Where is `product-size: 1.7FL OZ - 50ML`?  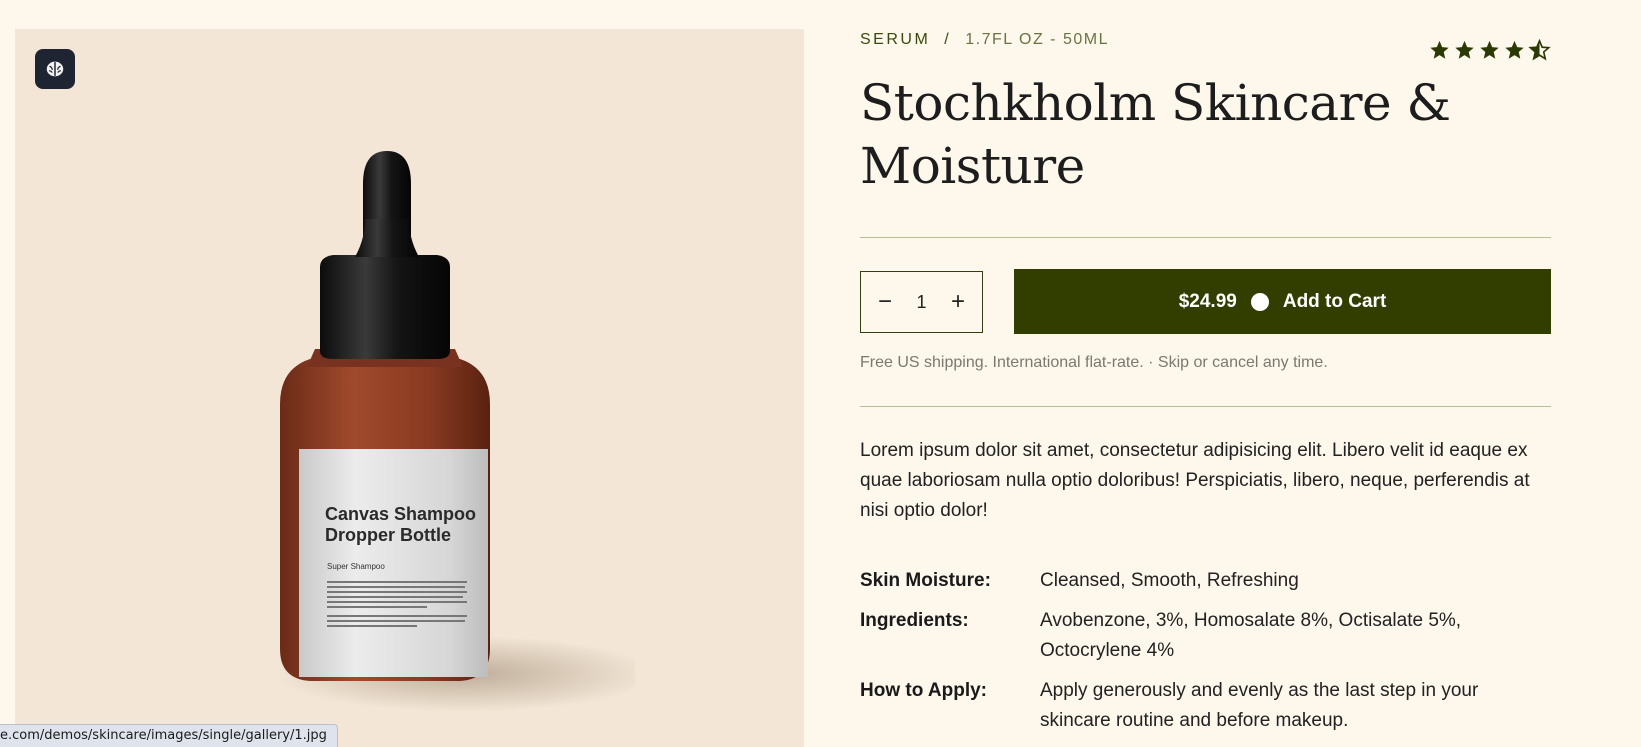 product-size: 1.7FL OZ - 50ML is located at coordinates (1037, 39).